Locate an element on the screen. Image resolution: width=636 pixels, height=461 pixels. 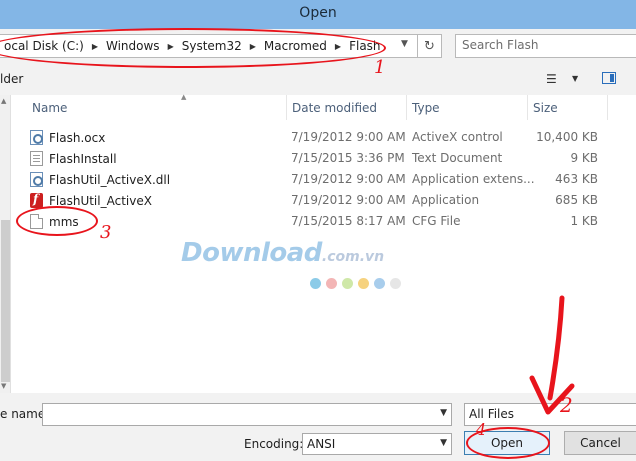
dll-file-icon is located at coordinates (36, 179).